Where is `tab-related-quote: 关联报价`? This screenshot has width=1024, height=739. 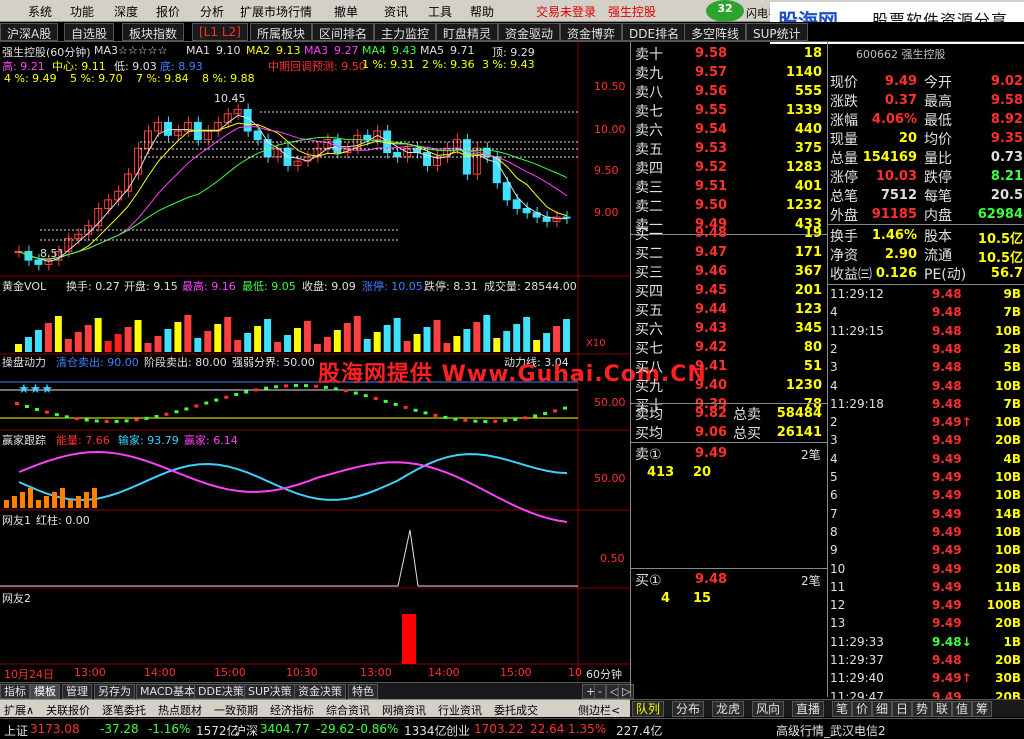
tab-related-quote: 关联报价 is located at coordinates (68, 710).